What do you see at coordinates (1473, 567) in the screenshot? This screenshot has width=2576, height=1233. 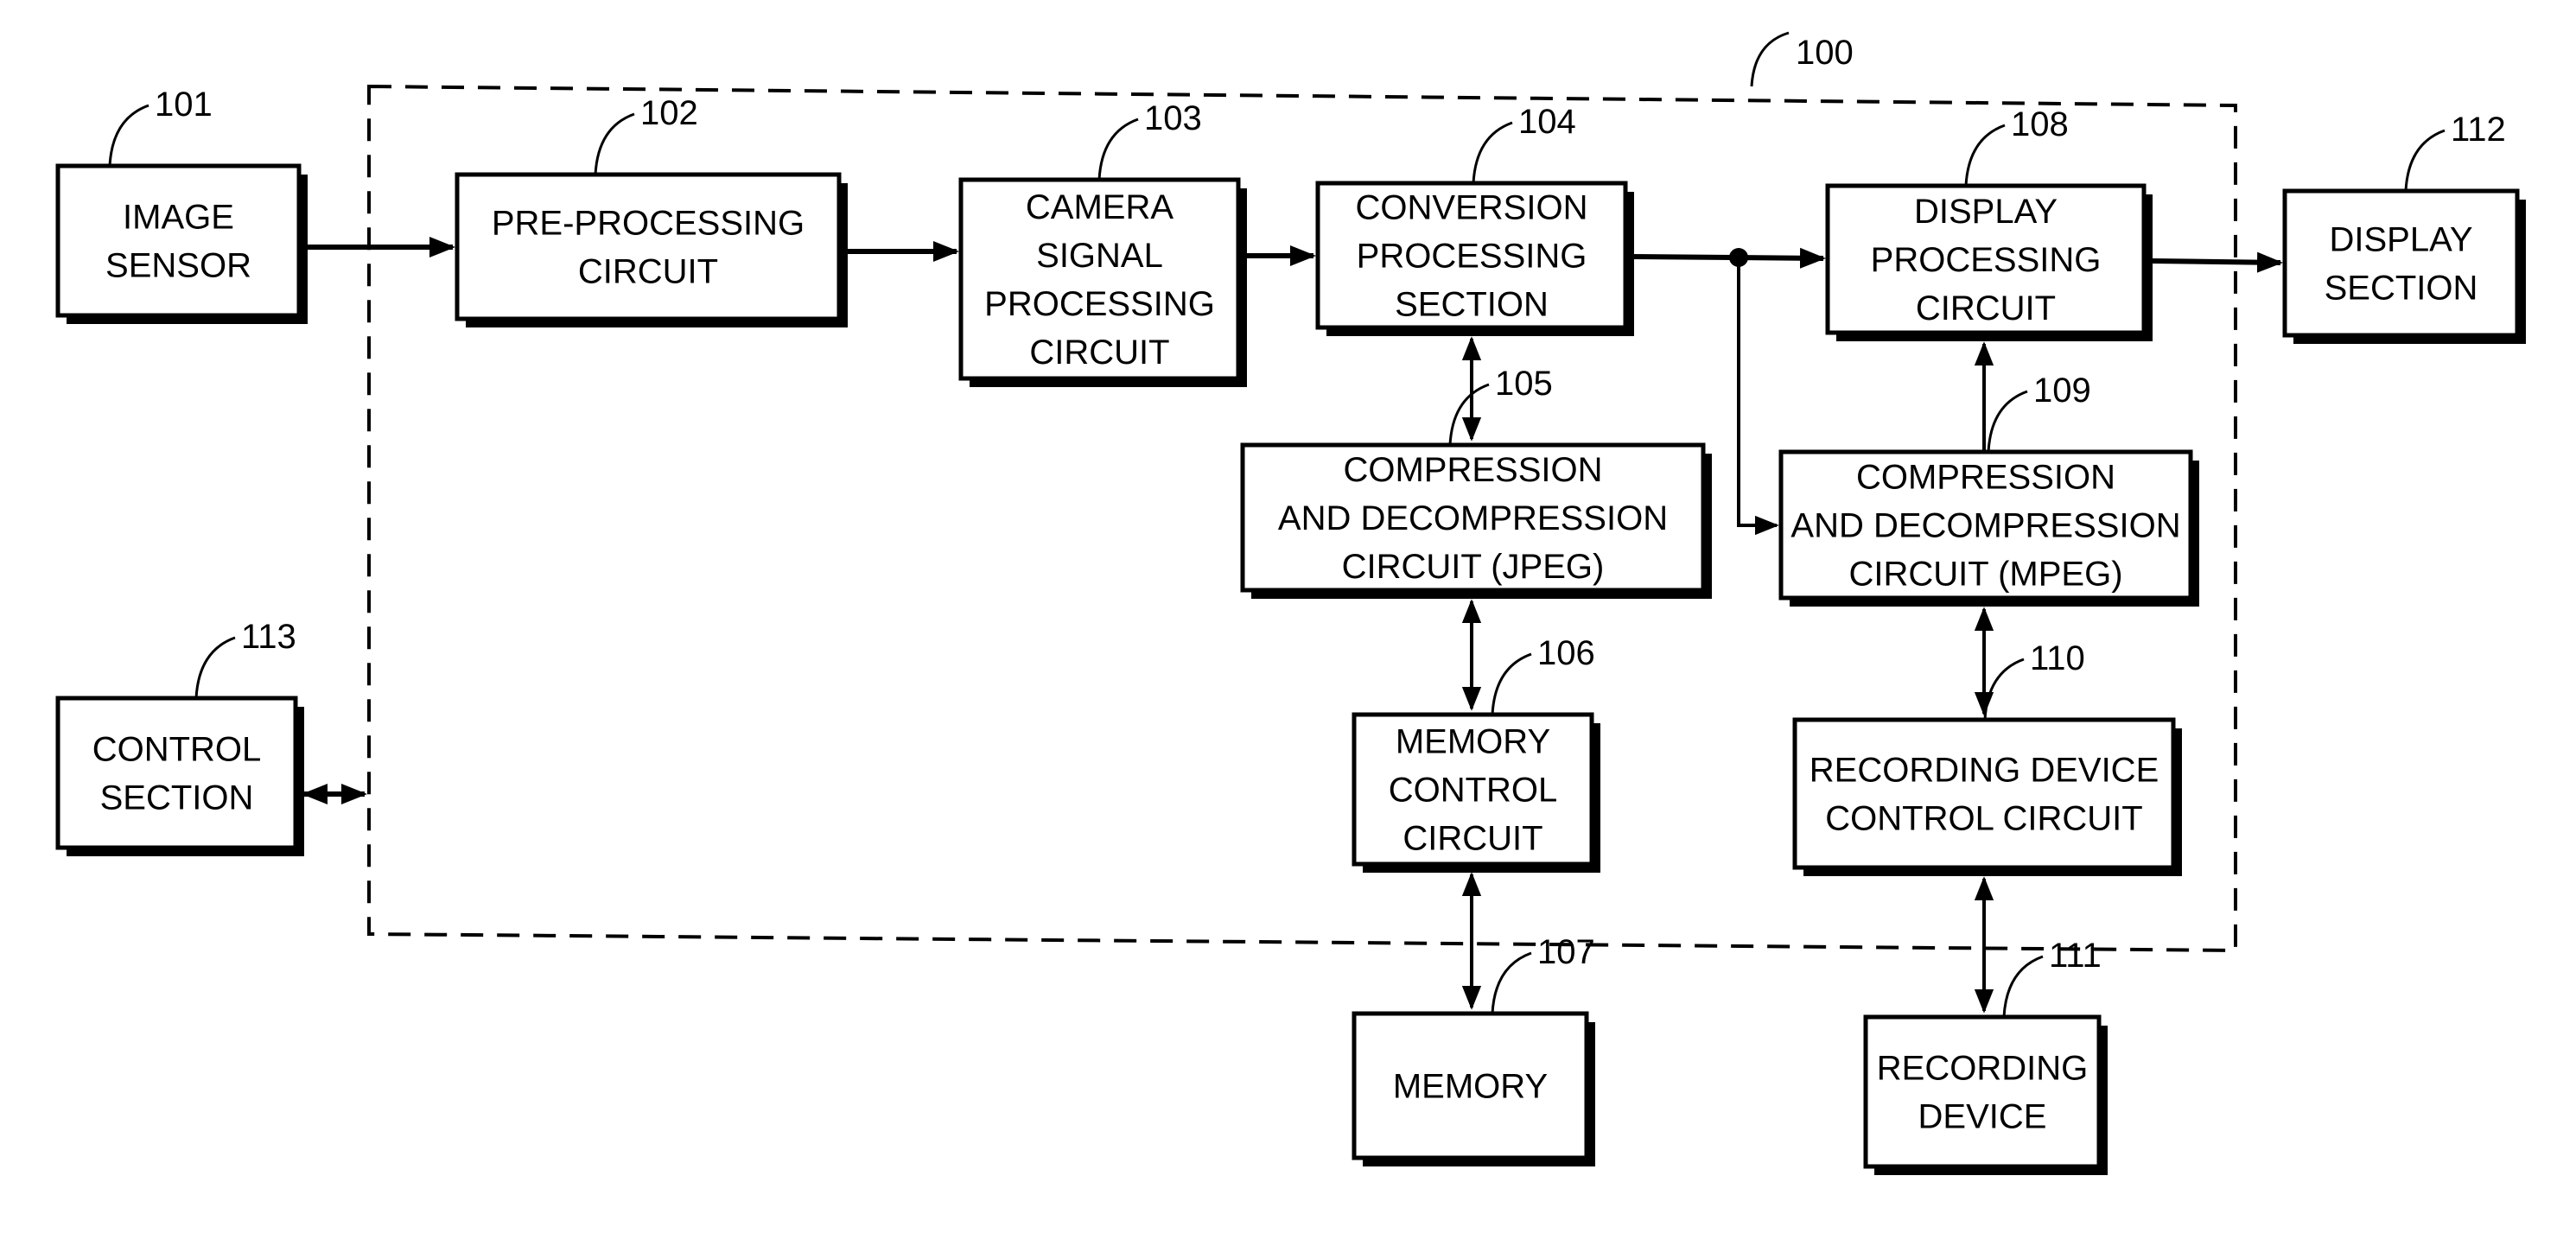 I see `block-label-line: CIRCUIT (JPEG)` at bounding box center [1473, 567].